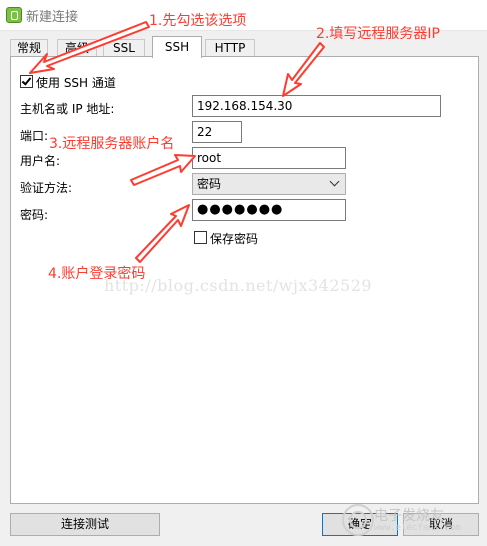 This screenshot has height=546, width=487. Describe the element at coordinates (417, 528) in the screenshot. I see `corner-logo-url: www.elecfans.com` at that location.